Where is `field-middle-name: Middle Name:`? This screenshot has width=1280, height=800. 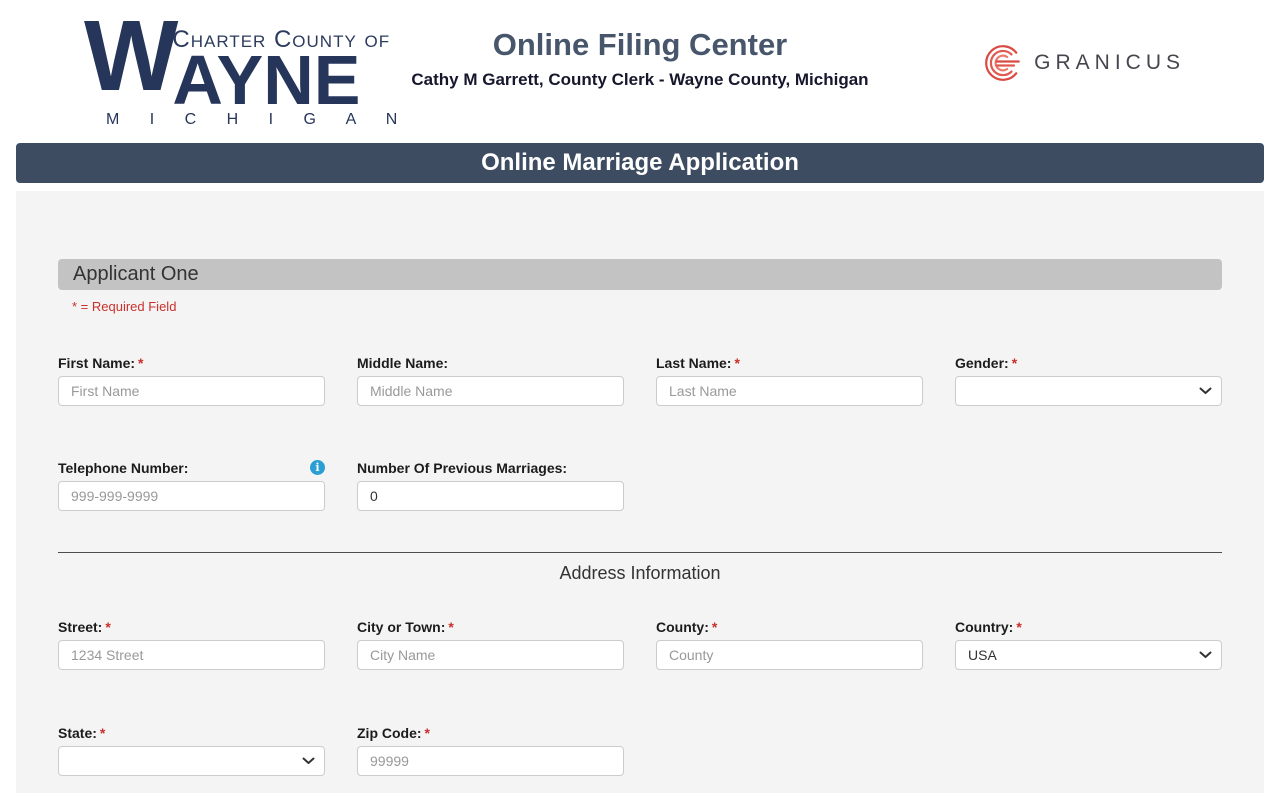 field-middle-name: Middle Name: is located at coordinates (490, 380).